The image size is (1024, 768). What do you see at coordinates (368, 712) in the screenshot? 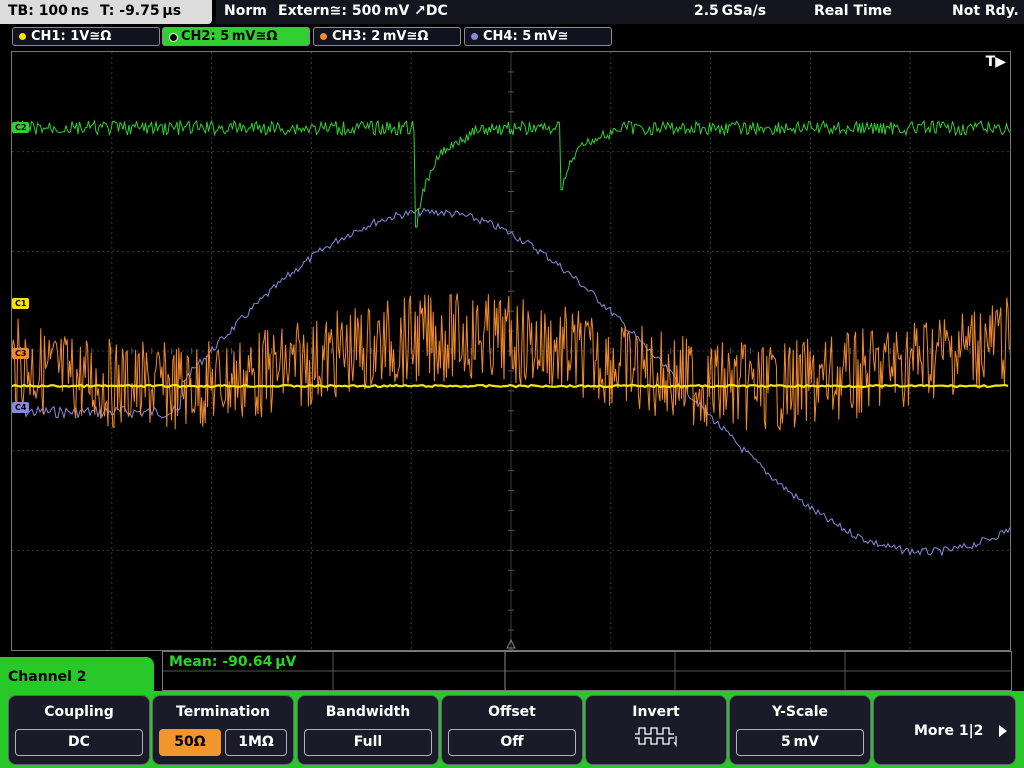
I see `bandwidth-title: Bandwidth` at bounding box center [368, 712].